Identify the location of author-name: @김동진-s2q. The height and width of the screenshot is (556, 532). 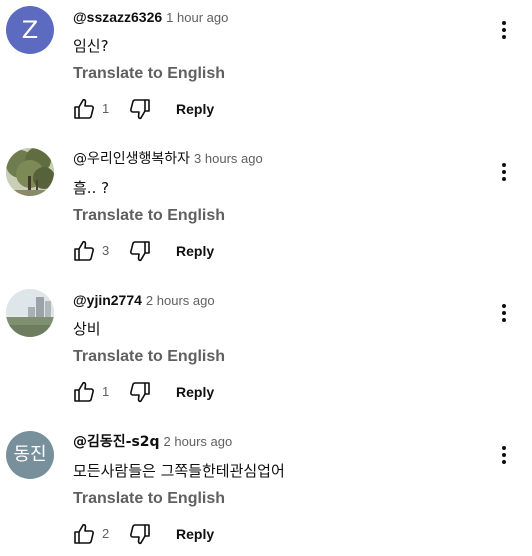
(116, 442).